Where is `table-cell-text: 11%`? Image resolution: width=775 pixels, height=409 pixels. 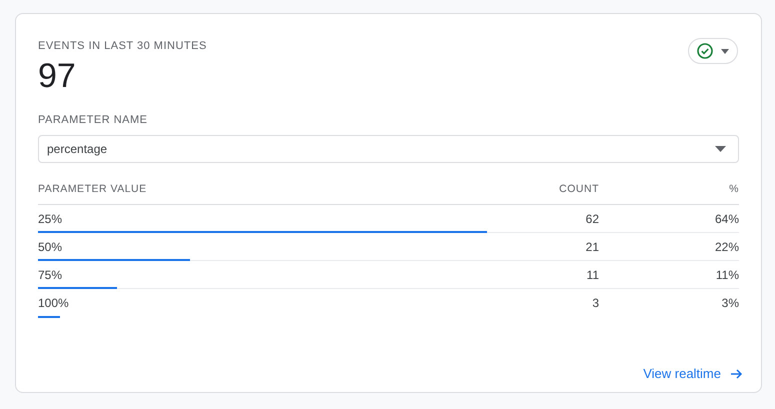
table-cell-text: 11% is located at coordinates (726, 275).